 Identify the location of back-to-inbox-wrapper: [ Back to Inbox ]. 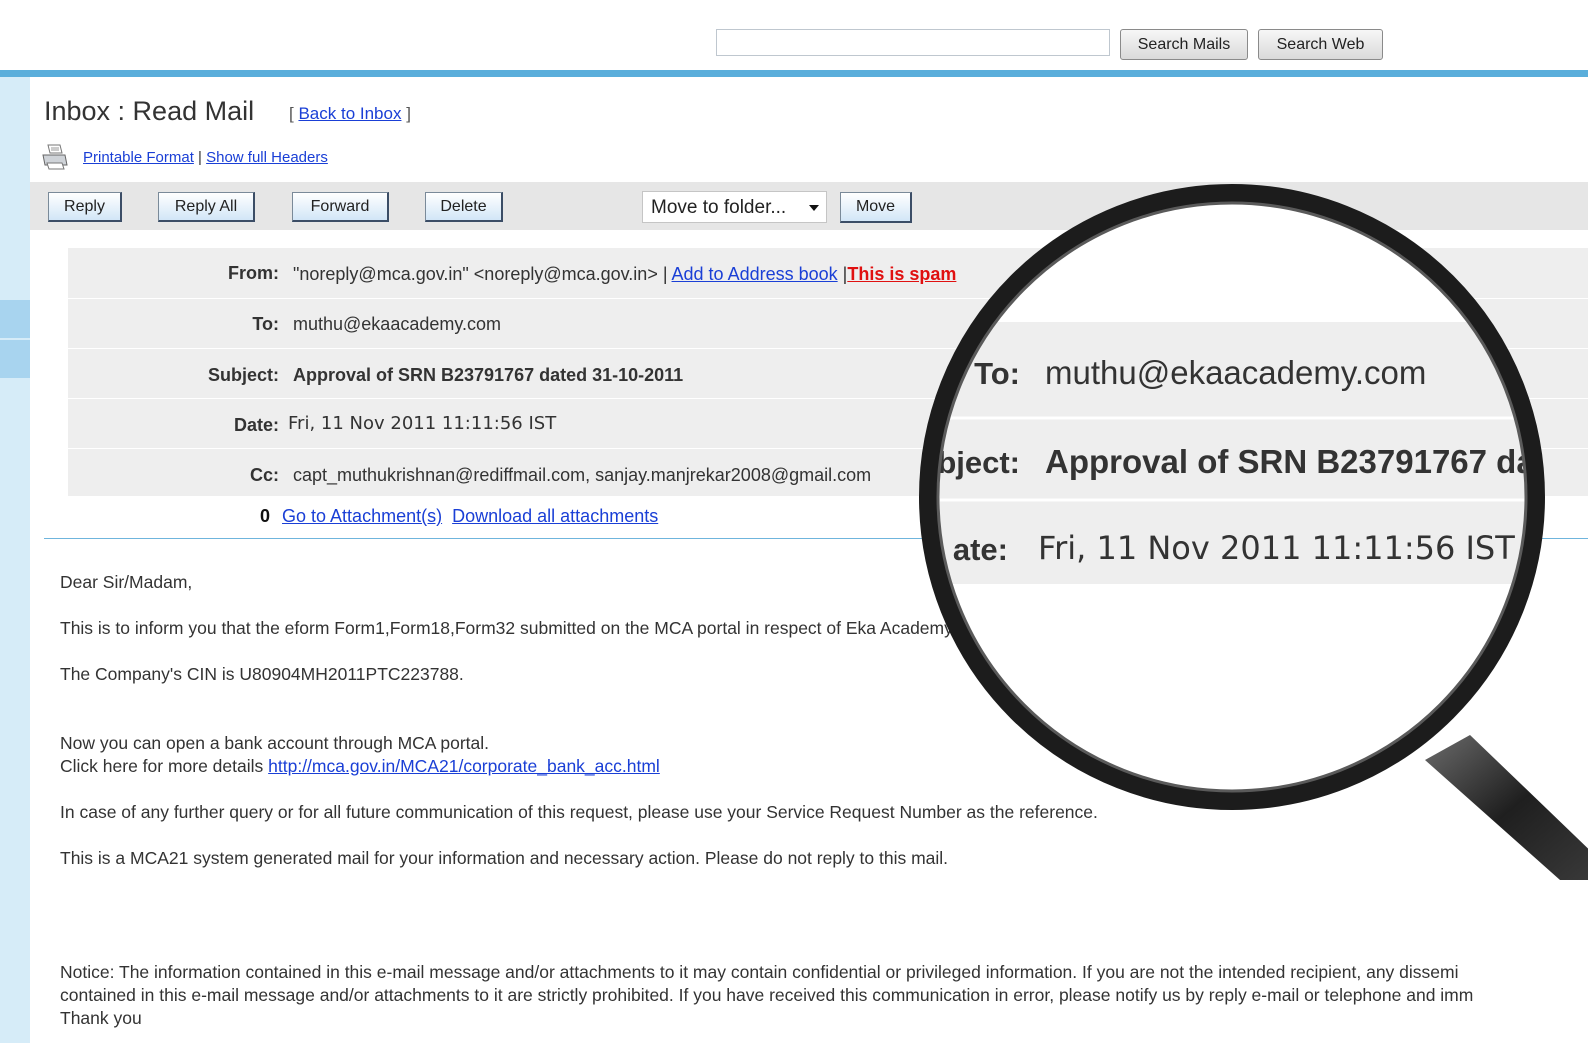
(350, 114).